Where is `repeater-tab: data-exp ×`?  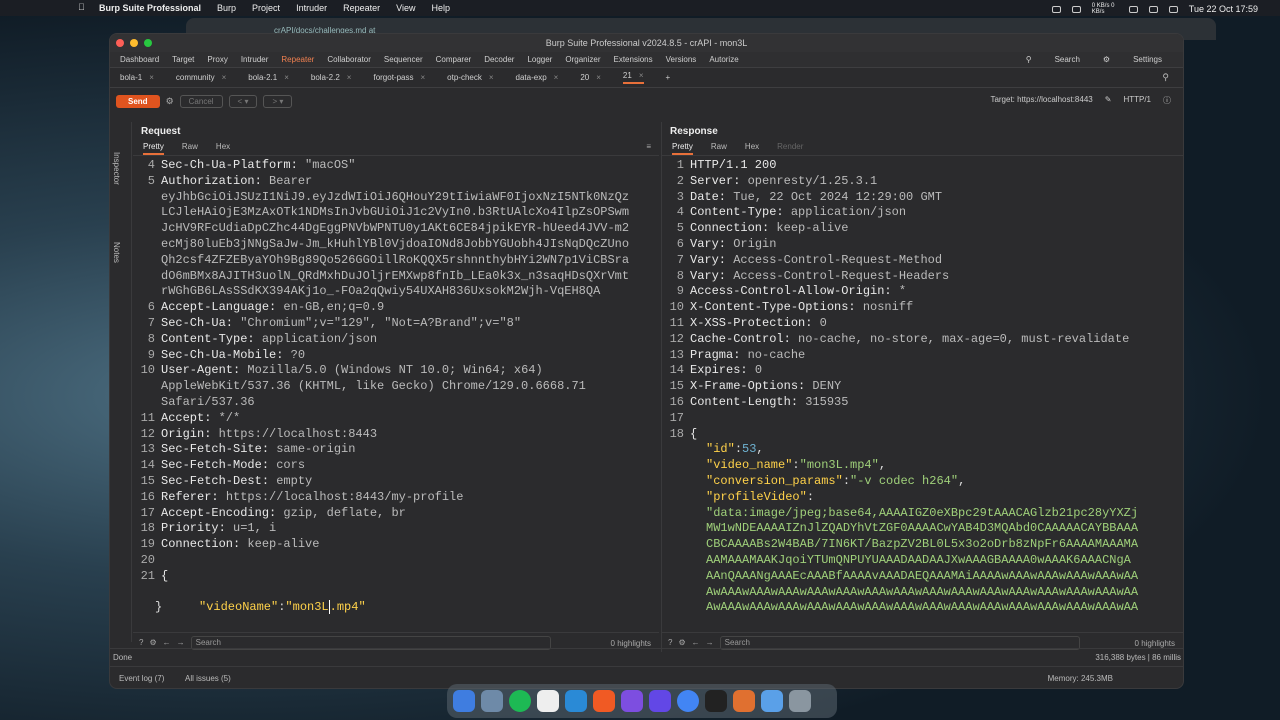 repeater-tab: data-exp × is located at coordinates (537, 77).